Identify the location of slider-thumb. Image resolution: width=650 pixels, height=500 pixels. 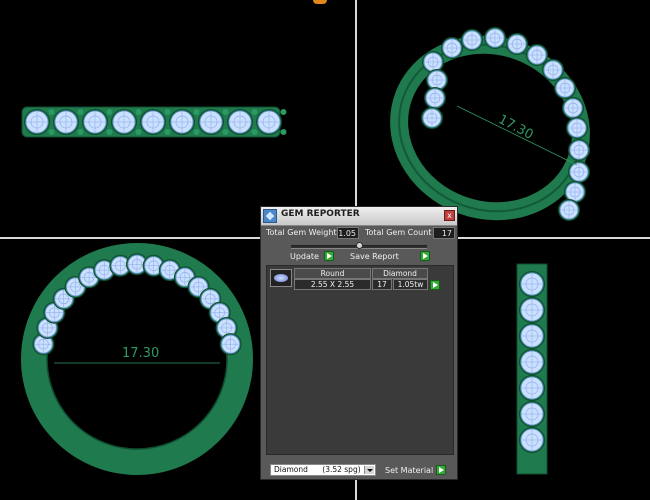
(359, 245).